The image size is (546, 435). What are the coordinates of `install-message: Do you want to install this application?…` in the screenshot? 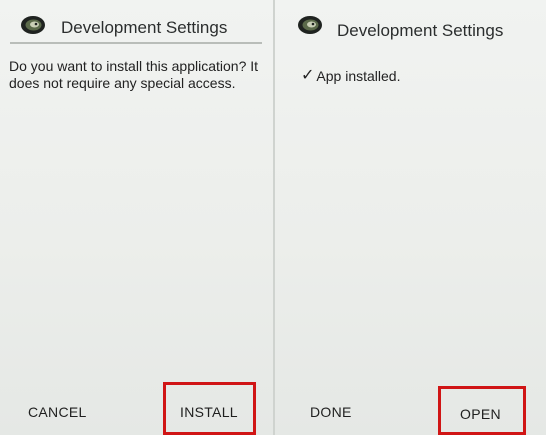 It's located at (134, 74).